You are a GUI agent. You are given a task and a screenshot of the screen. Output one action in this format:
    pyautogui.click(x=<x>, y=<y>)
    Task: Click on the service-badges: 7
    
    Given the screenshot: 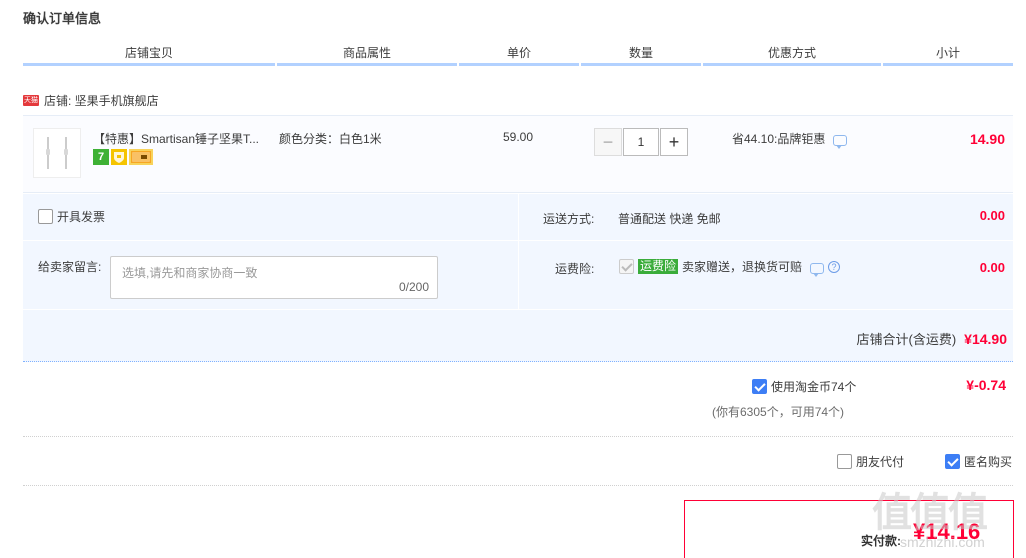 What is the action you would take?
    pyautogui.click(x=123, y=157)
    